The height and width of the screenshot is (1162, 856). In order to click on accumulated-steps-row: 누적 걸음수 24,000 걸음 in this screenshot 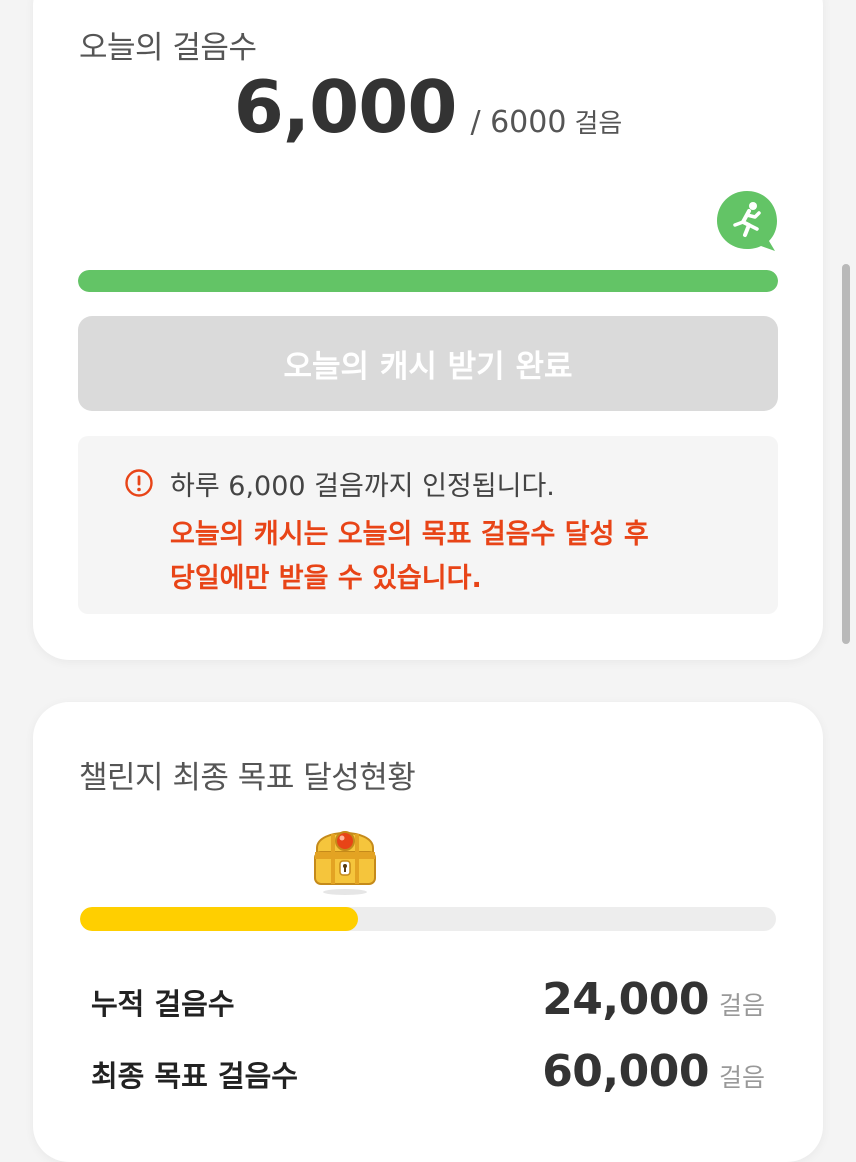, I will do `click(428, 999)`.